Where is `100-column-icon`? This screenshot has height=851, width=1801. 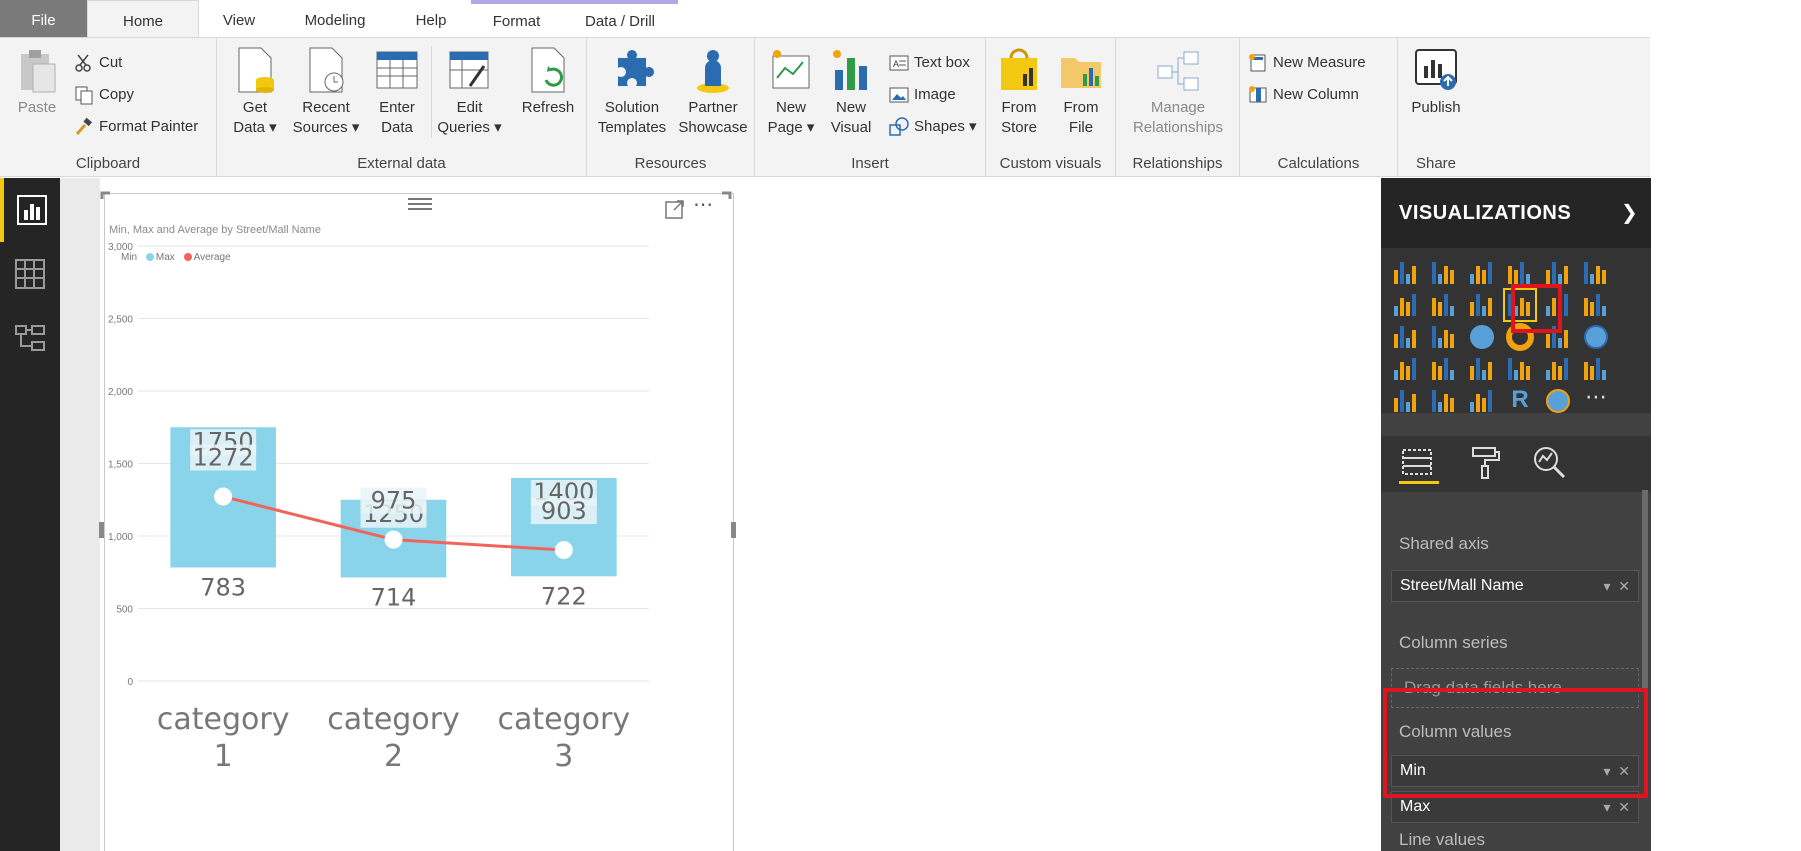
100-column-icon is located at coordinates (1596, 273).